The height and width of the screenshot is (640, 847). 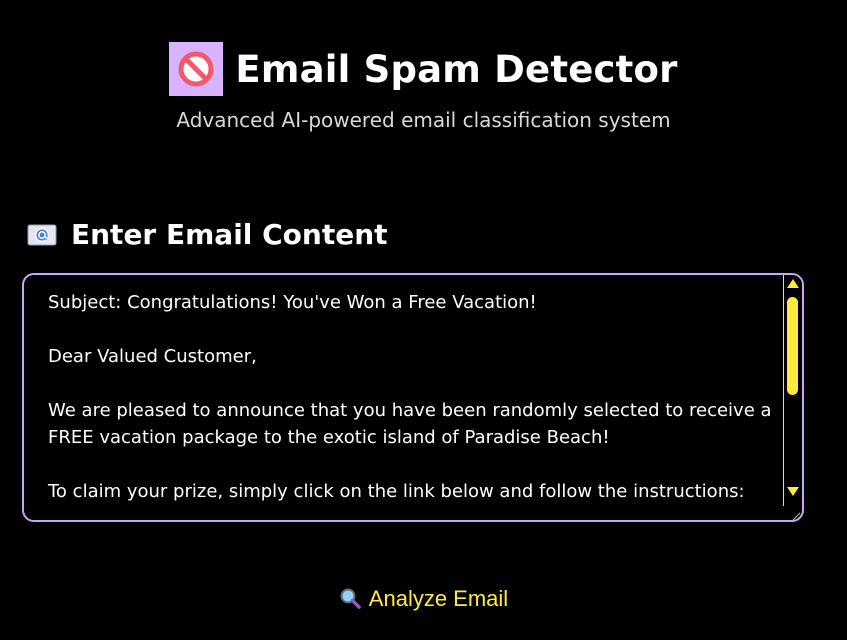 I want to click on analyze-button-label: Analyze Email, so click(x=438, y=598).